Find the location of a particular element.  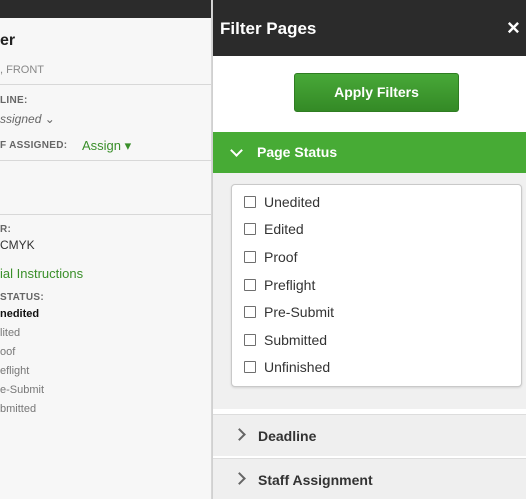

page-title-fragment: er is located at coordinates (8, 40).